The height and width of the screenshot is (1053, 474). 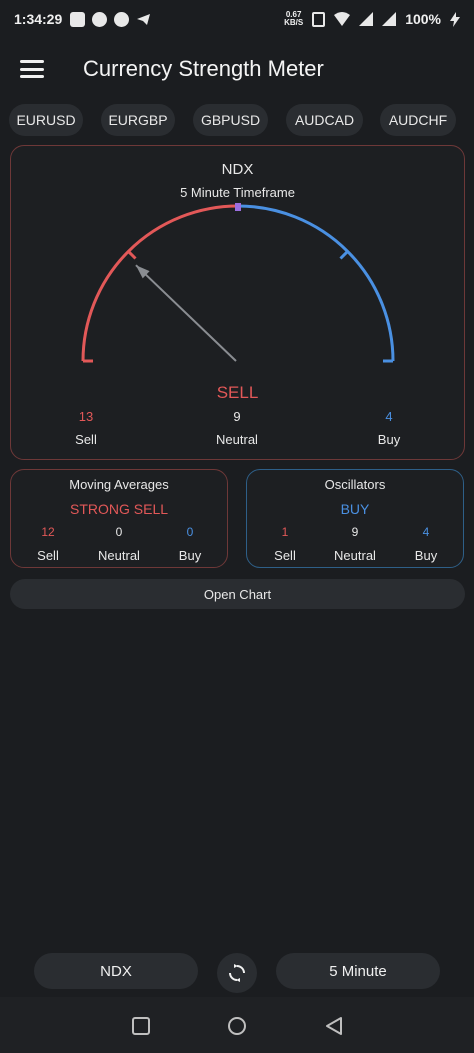 I want to click on nfc-icon, so click(x=319, y=19).